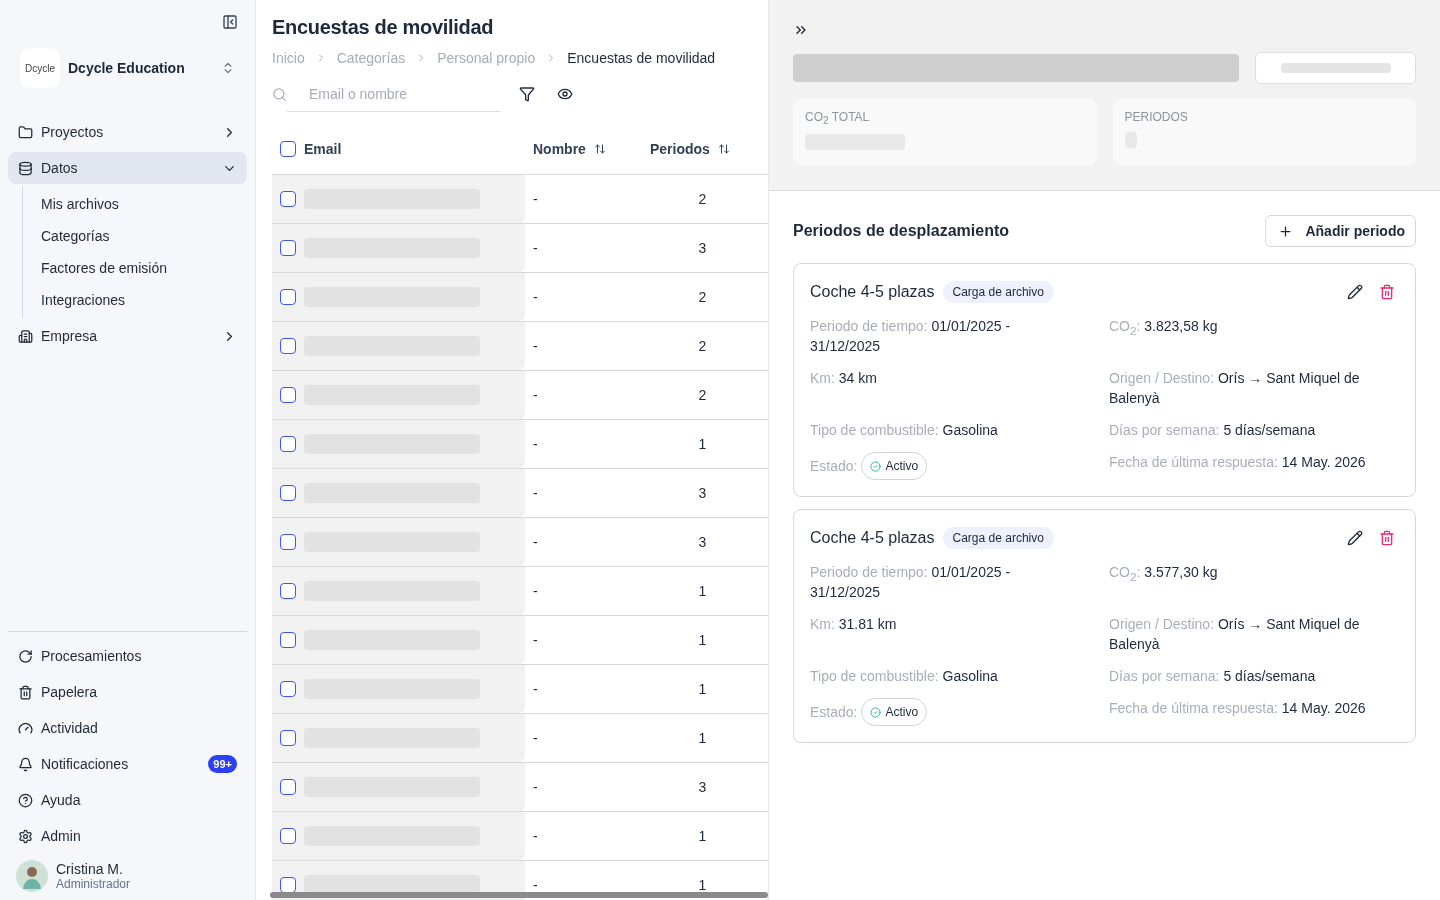 The height and width of the screenshot is (900, 1440). Describe the element at coordinates (876, 466) in the screenshot. I see `check-circle-icon` at that location.